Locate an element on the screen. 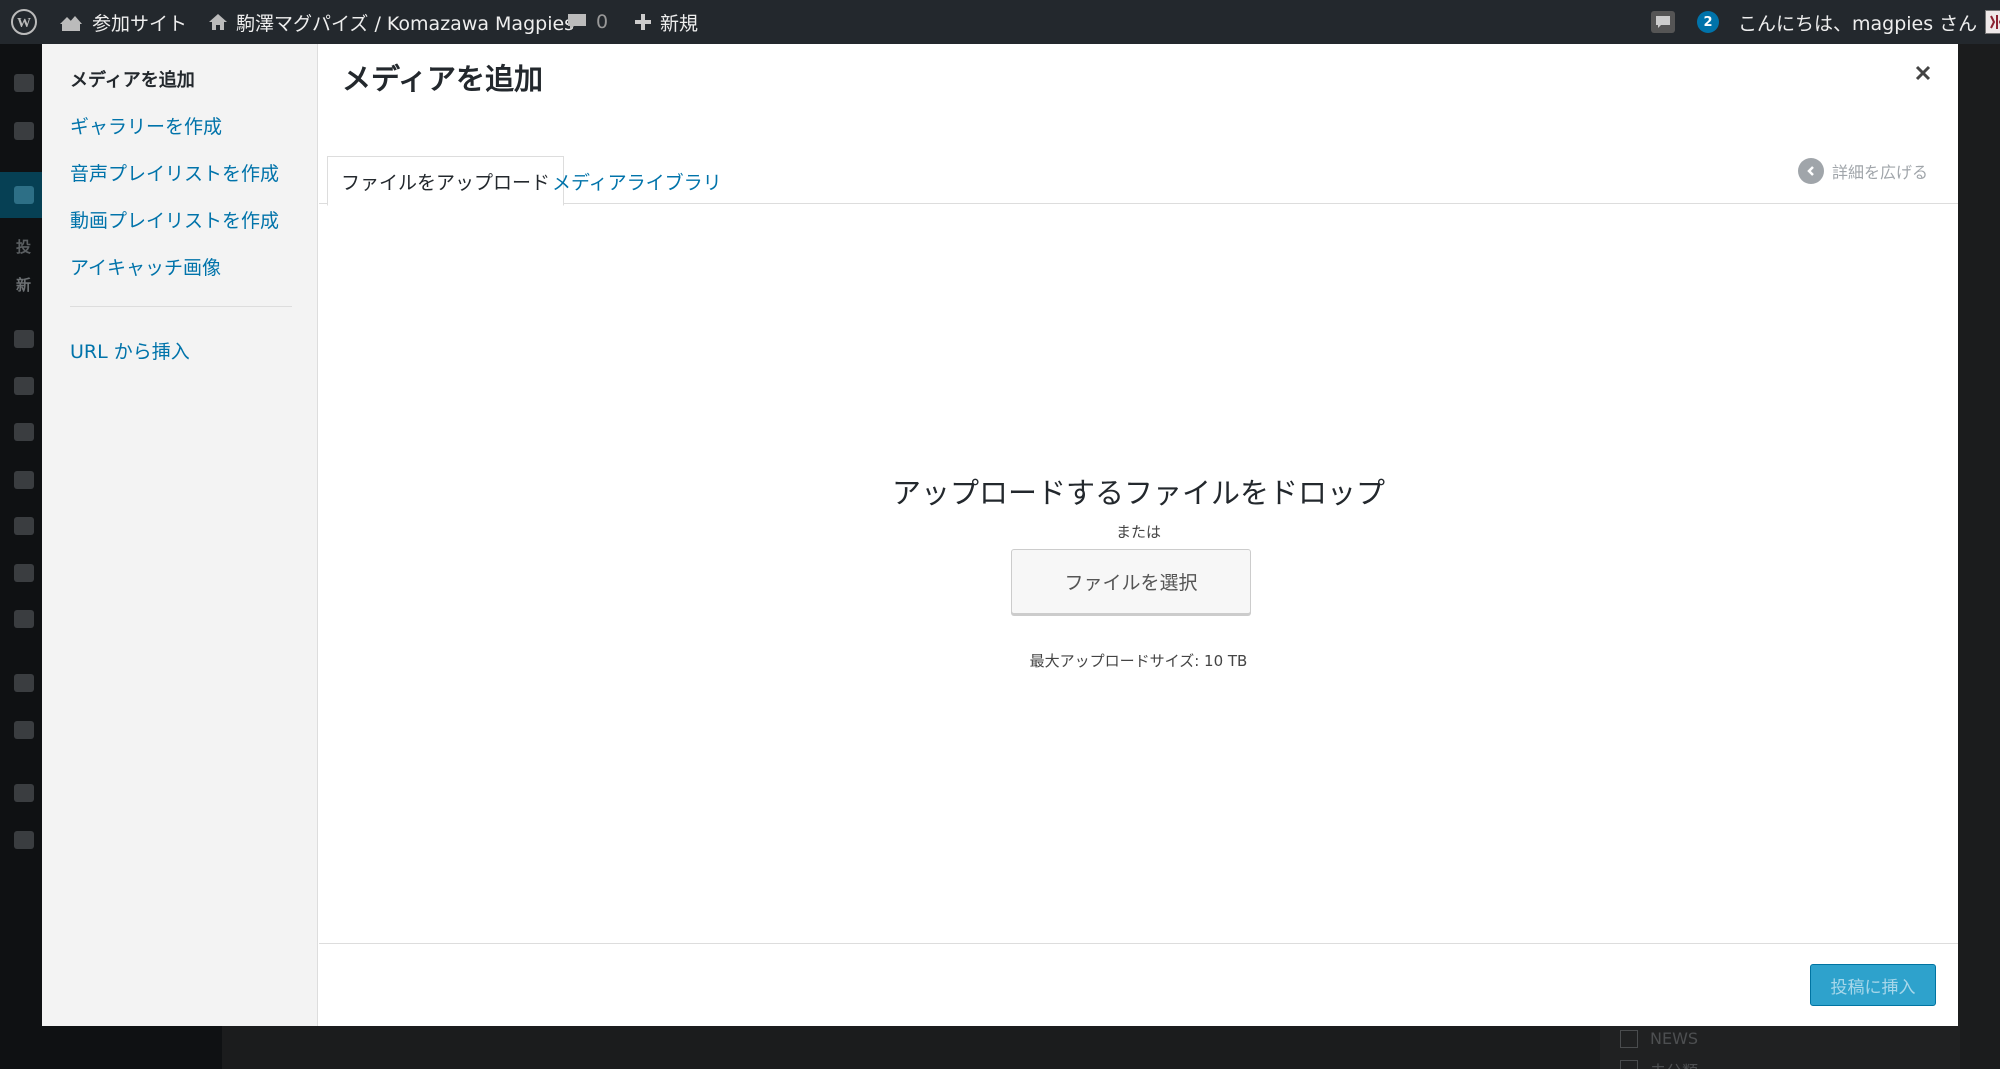  drop-instructions: アップロードするファイルをドロップ is located at coordinates (1138, 493).